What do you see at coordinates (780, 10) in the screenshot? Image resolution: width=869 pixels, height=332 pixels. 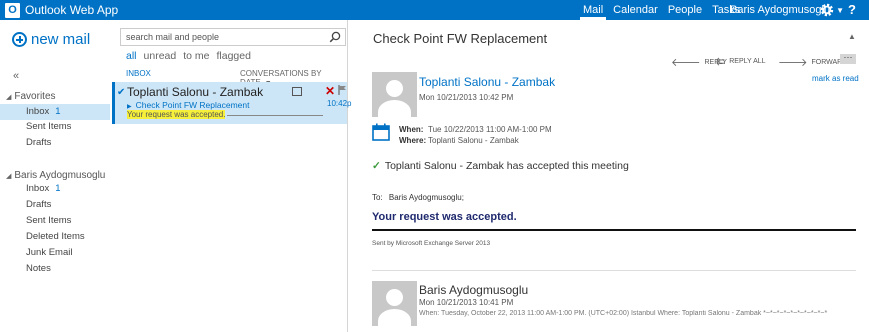 I see `user-name: Baris Aydogmusoglu` at bounding box center [780, 10].